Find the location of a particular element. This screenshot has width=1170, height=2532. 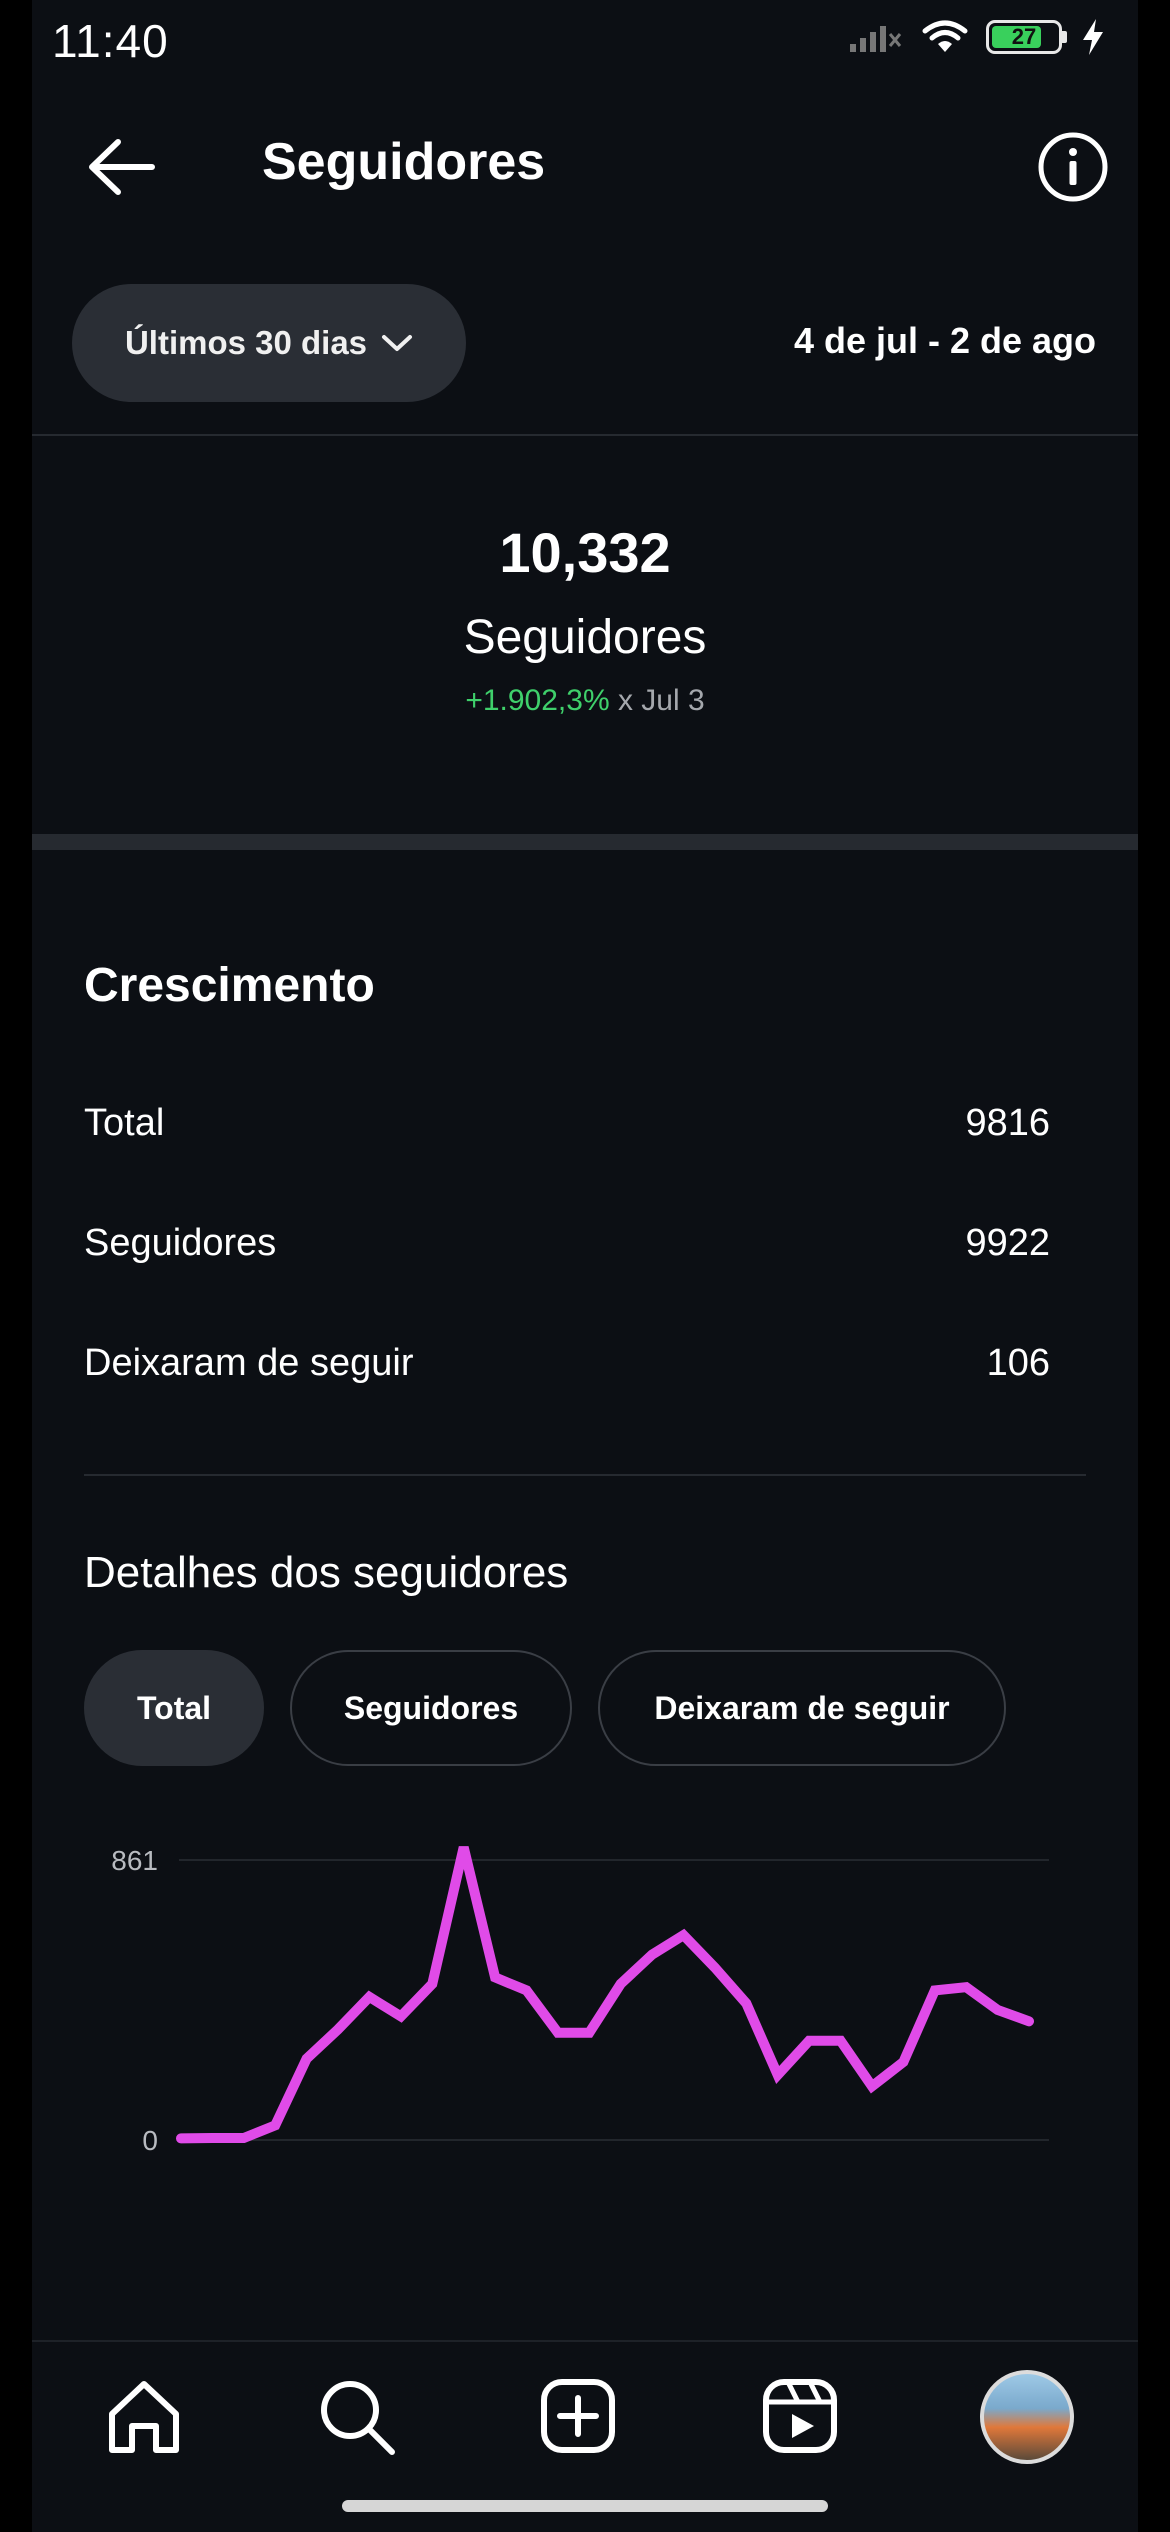

growth-title: Crescimento is located at coordinates (229, 985).